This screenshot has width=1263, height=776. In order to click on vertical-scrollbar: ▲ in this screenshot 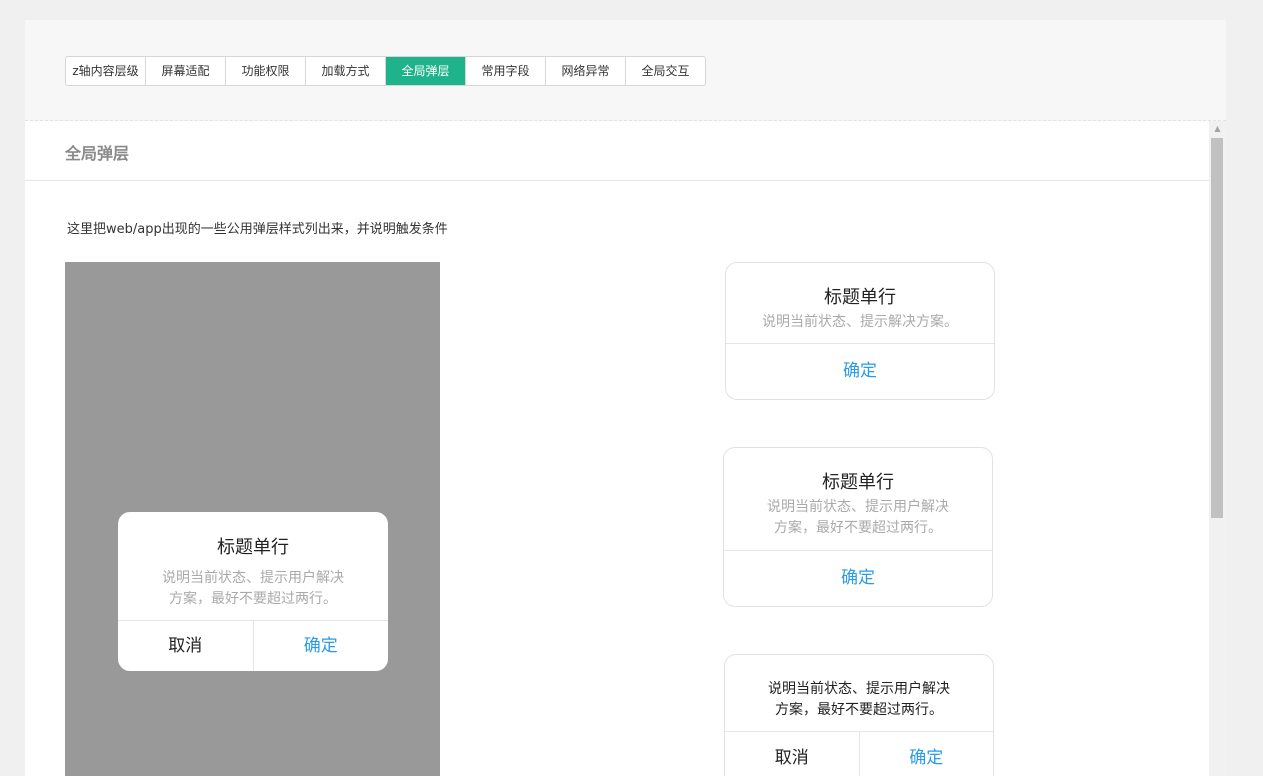, I will do `click(1217, 448)`.